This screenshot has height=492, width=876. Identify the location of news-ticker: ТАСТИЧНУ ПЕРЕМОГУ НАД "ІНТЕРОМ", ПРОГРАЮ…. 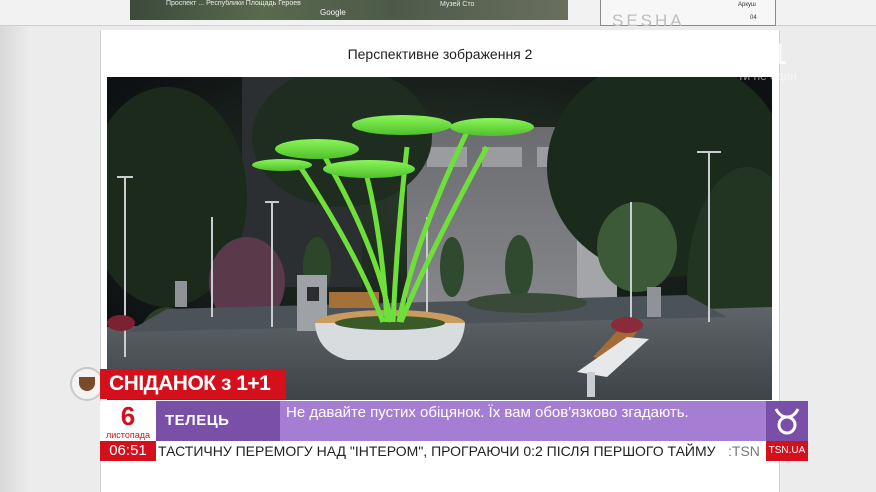
(461, 451).